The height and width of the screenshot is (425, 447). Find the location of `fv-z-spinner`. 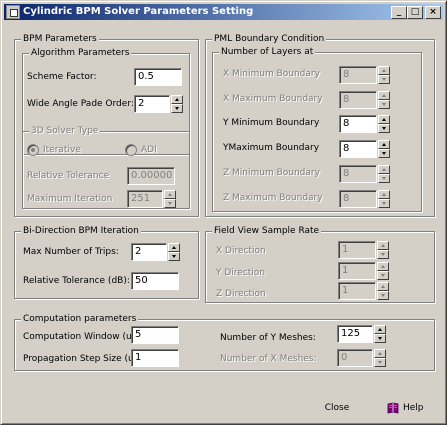

fv-z-spinner is located at coordinates (383, 291).